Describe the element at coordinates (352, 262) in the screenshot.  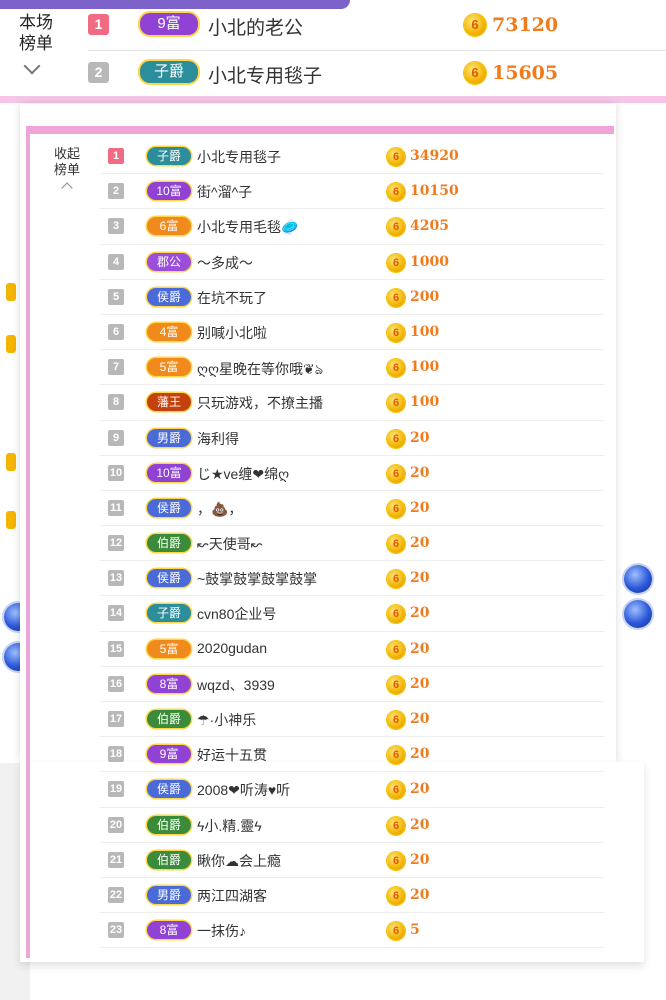
I see `list-item: 4 郡公 ～多成～ 6 1000` at that location.